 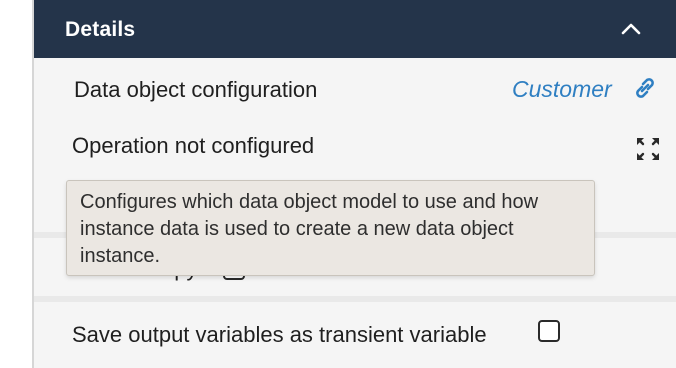 I want to click on link-icon, so click(x=645, y=88).